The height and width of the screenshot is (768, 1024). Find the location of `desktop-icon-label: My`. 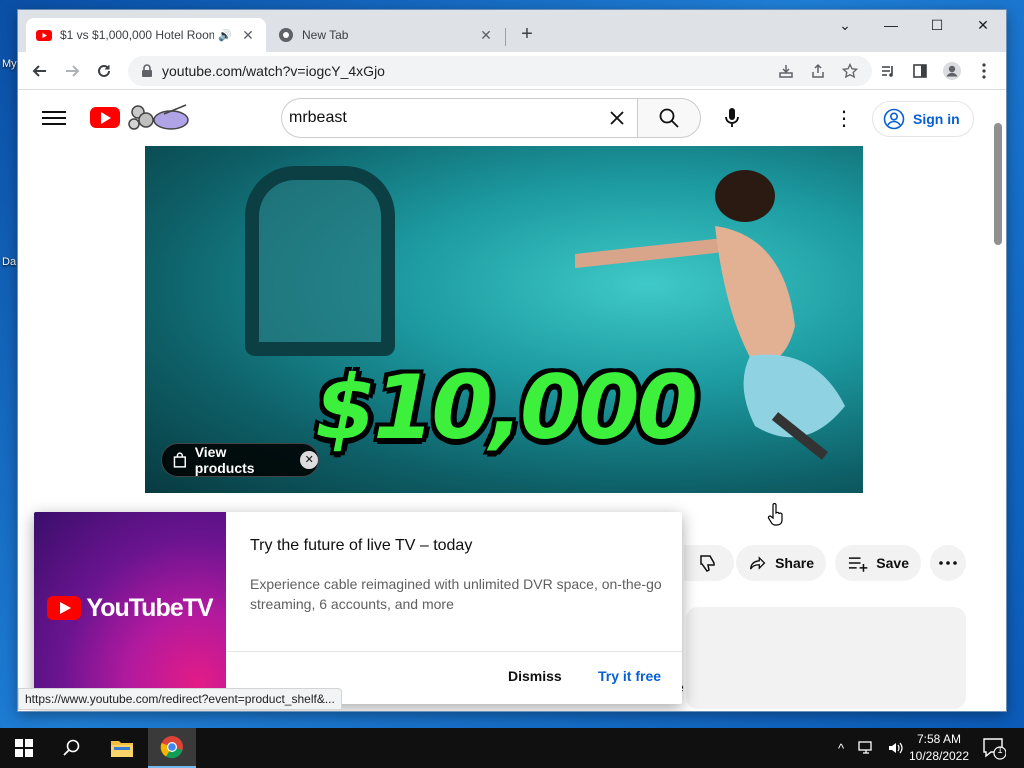

desktop-icon-label: My is located at coordinates (9, 64).